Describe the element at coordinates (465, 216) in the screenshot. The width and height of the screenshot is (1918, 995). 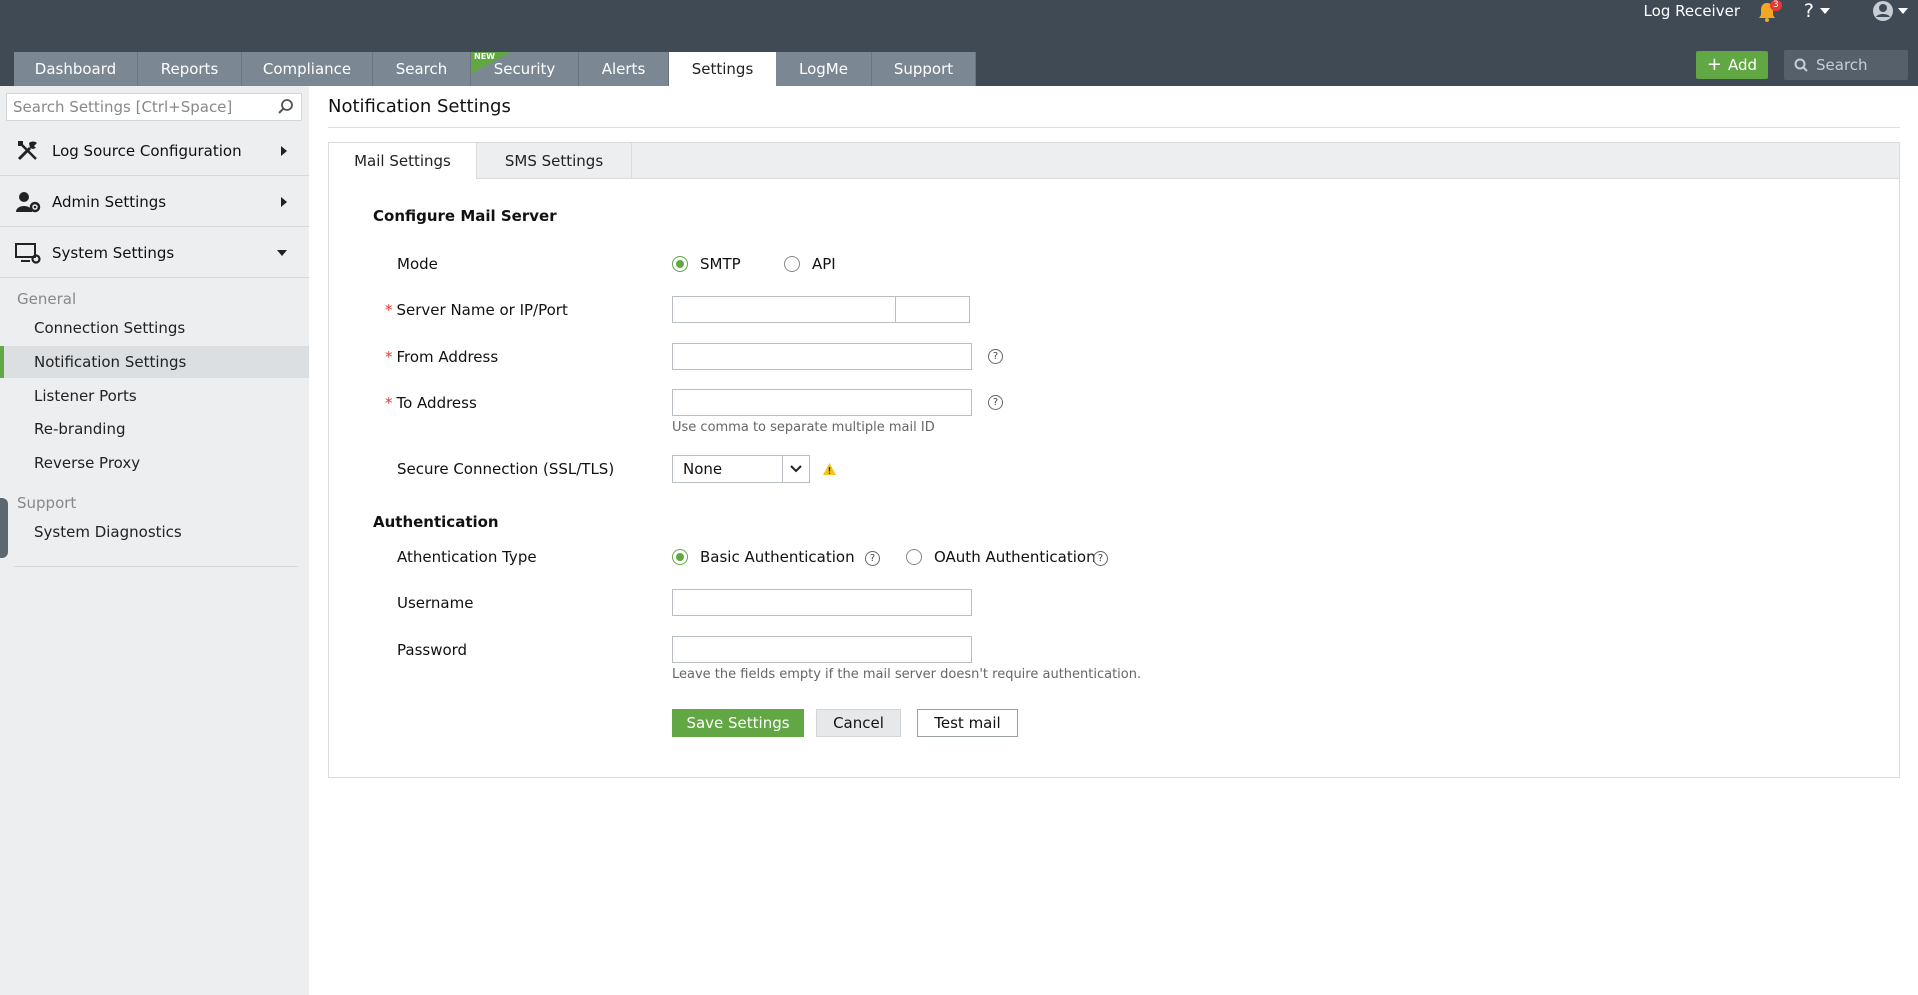
I see `configure-mail-server-heading: Configure Mail Server` at that location.